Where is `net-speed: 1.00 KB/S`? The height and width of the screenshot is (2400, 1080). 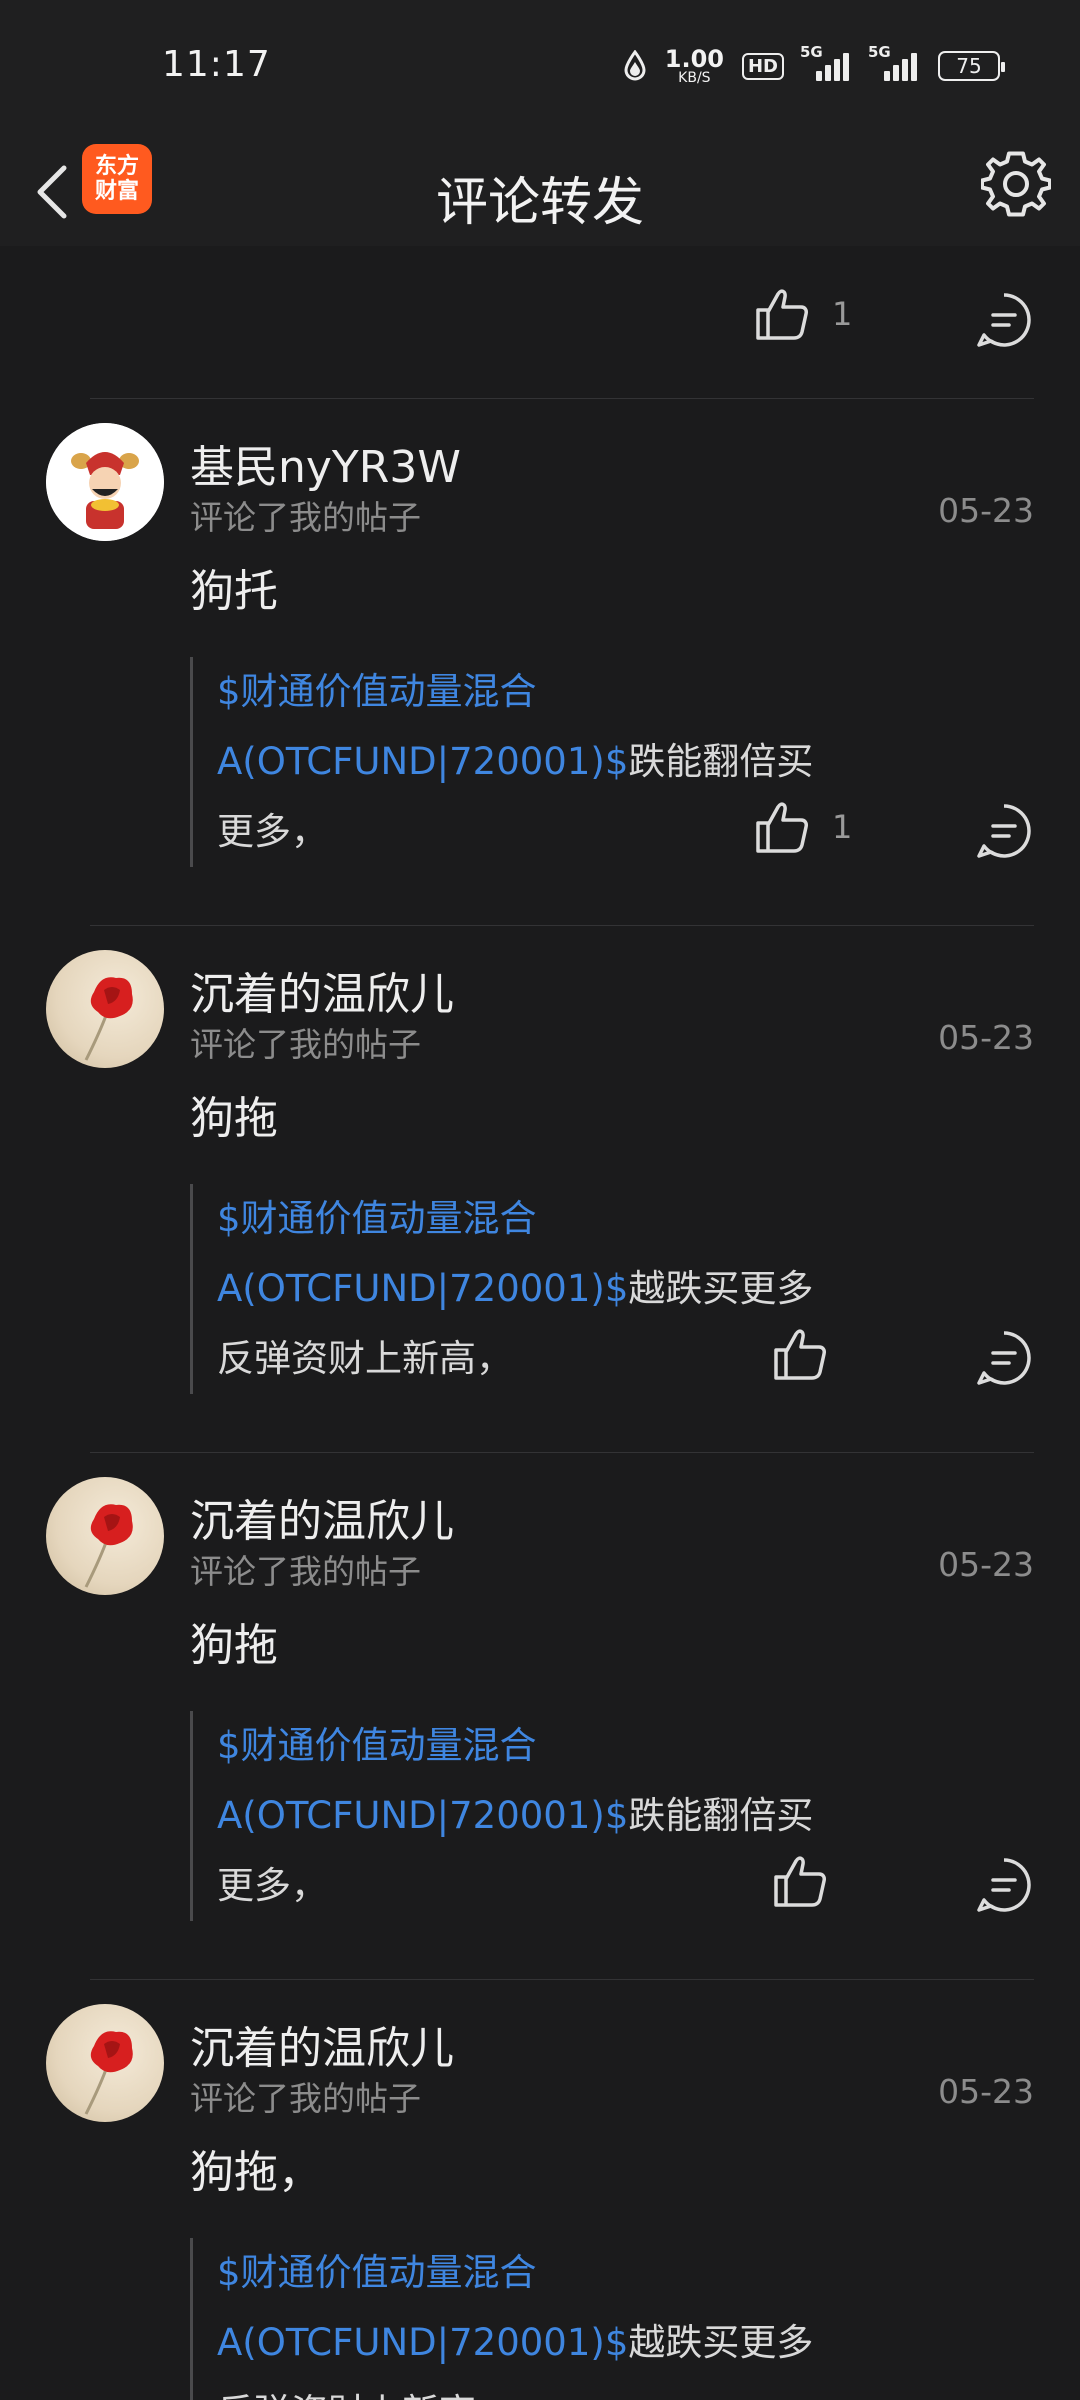 net-speed: 1.00 KB/S is located at coordinates (694, 66).